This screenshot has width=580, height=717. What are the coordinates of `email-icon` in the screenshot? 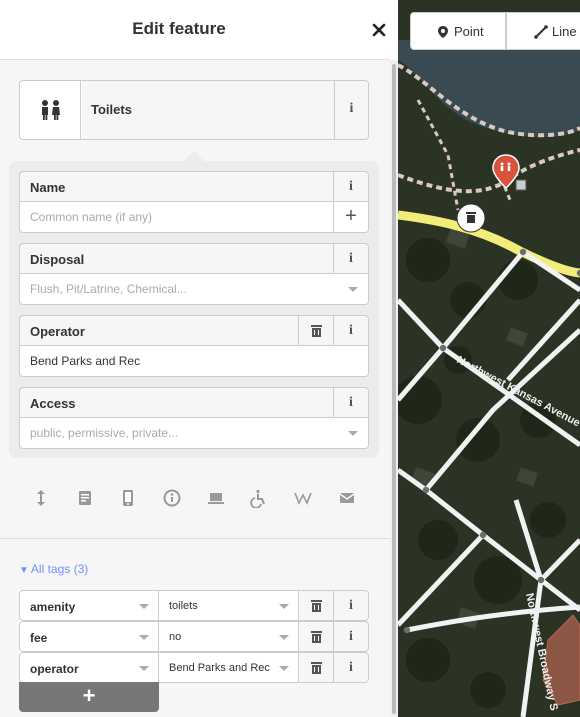 It's located at (347, 498).